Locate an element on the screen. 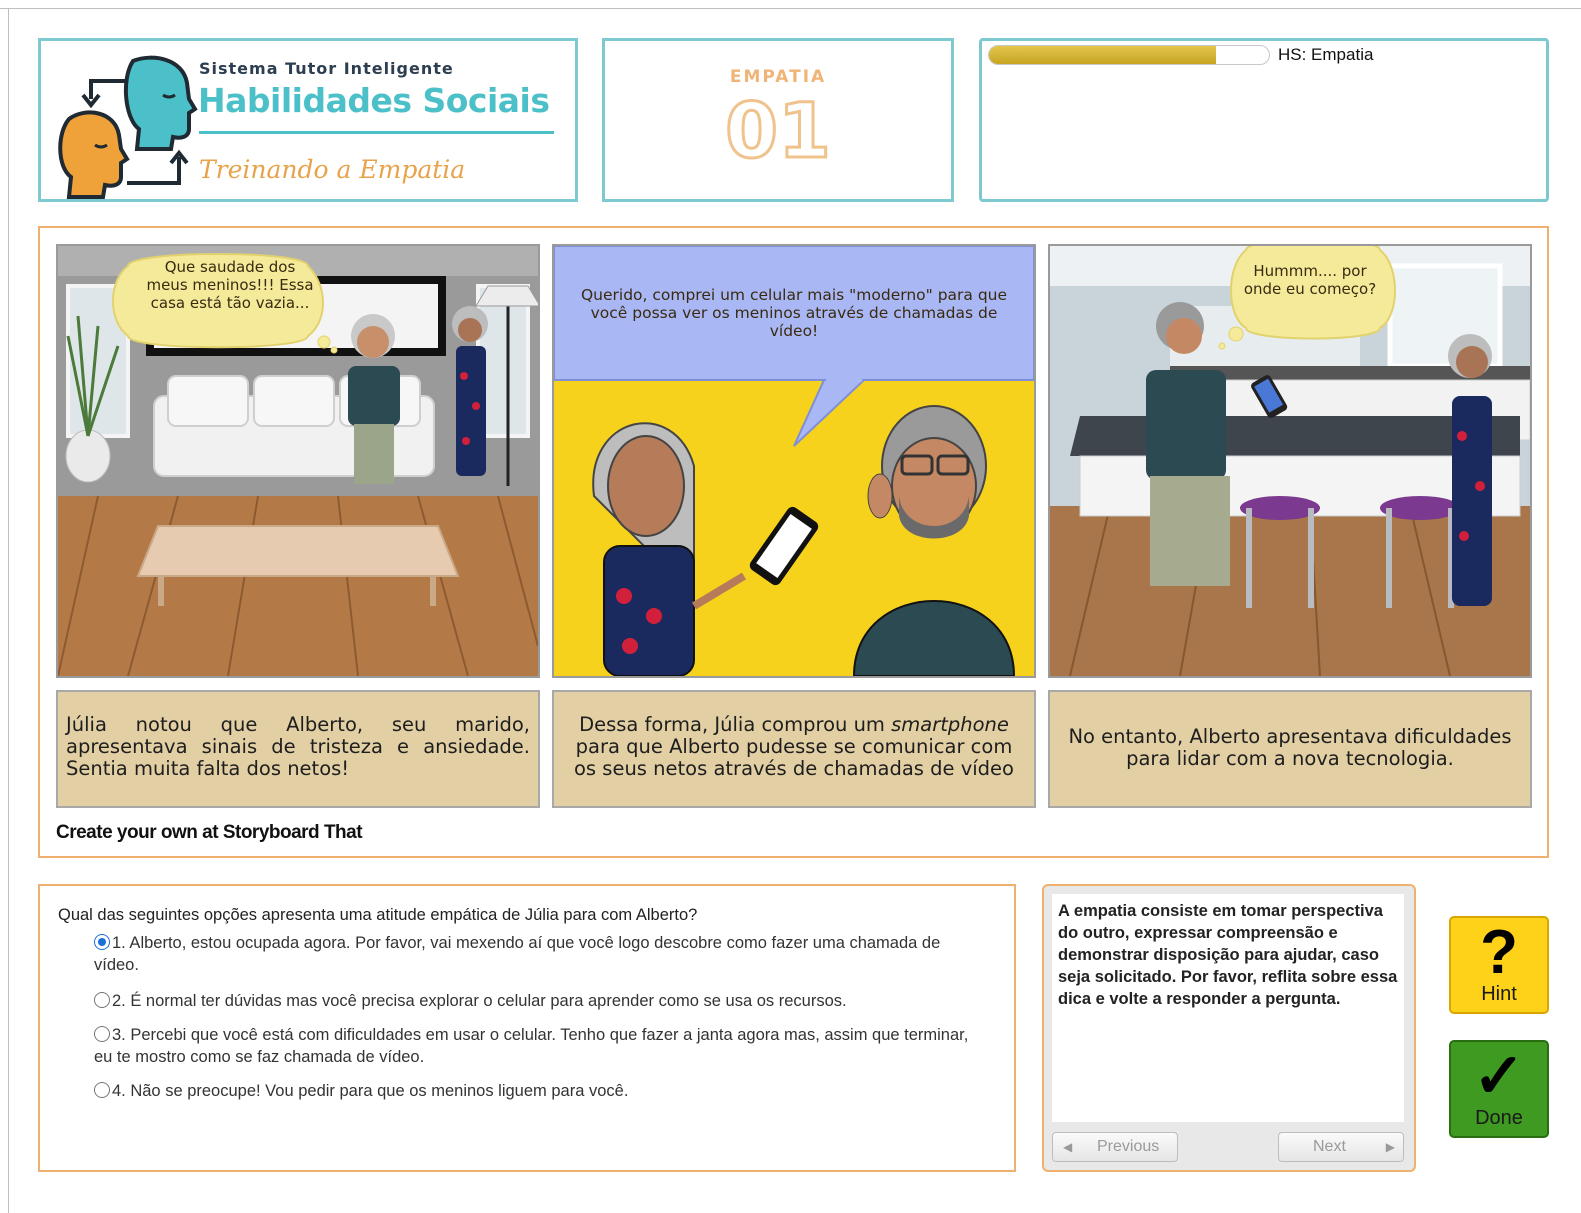  question-mark-icon: ? is located at coordinates (1499, 952).